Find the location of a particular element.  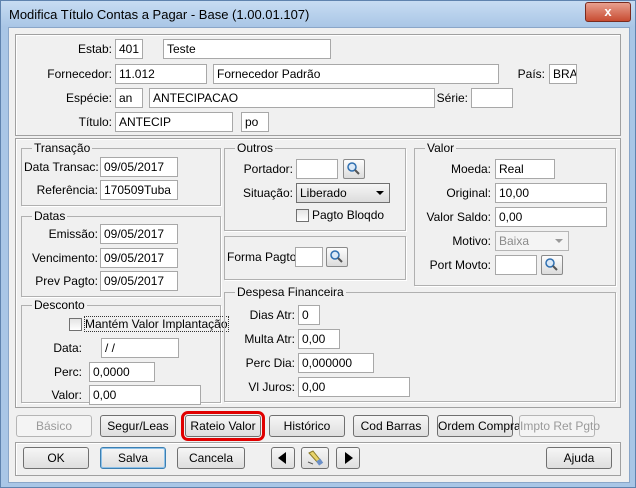

mantem-valor-checkbox is located at coordinates (75, 324).